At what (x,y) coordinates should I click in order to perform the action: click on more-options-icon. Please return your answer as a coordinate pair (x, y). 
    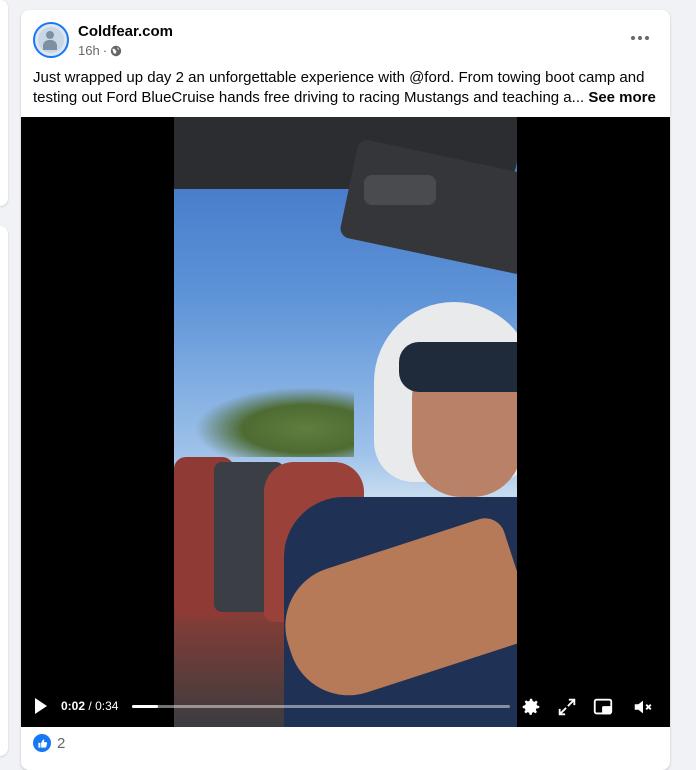
    Looking at the image, I should click on (640, 38).